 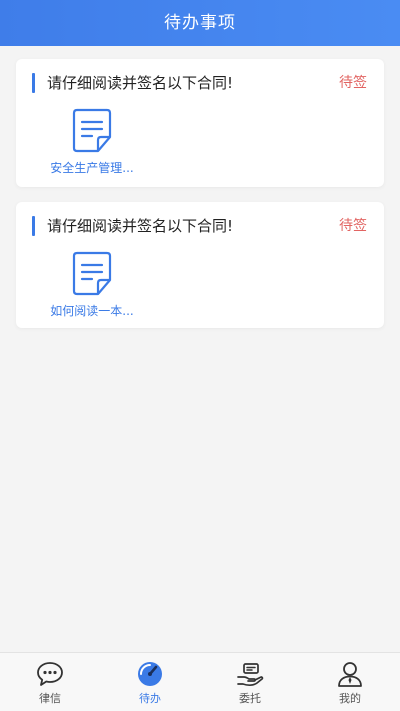 What do you see at coordinates (150, 698) in the screenshot?
I see `tab-label: 待办` at bounding box center [150, 698].